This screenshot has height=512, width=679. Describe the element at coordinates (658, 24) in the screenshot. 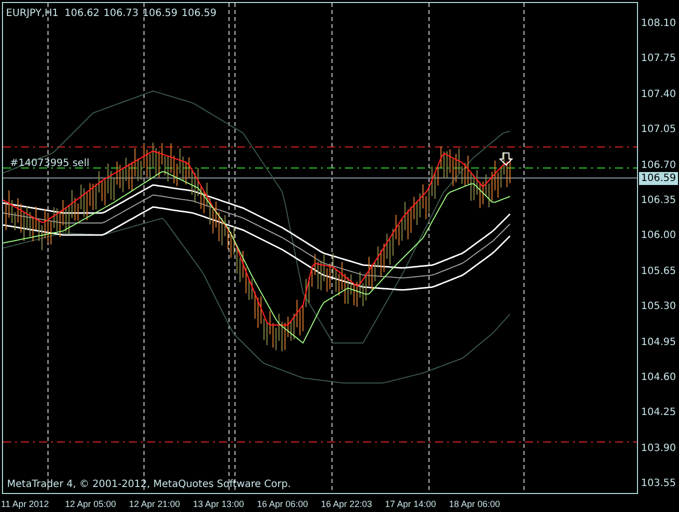

I see `price-tick-label: 108.10` at that location.